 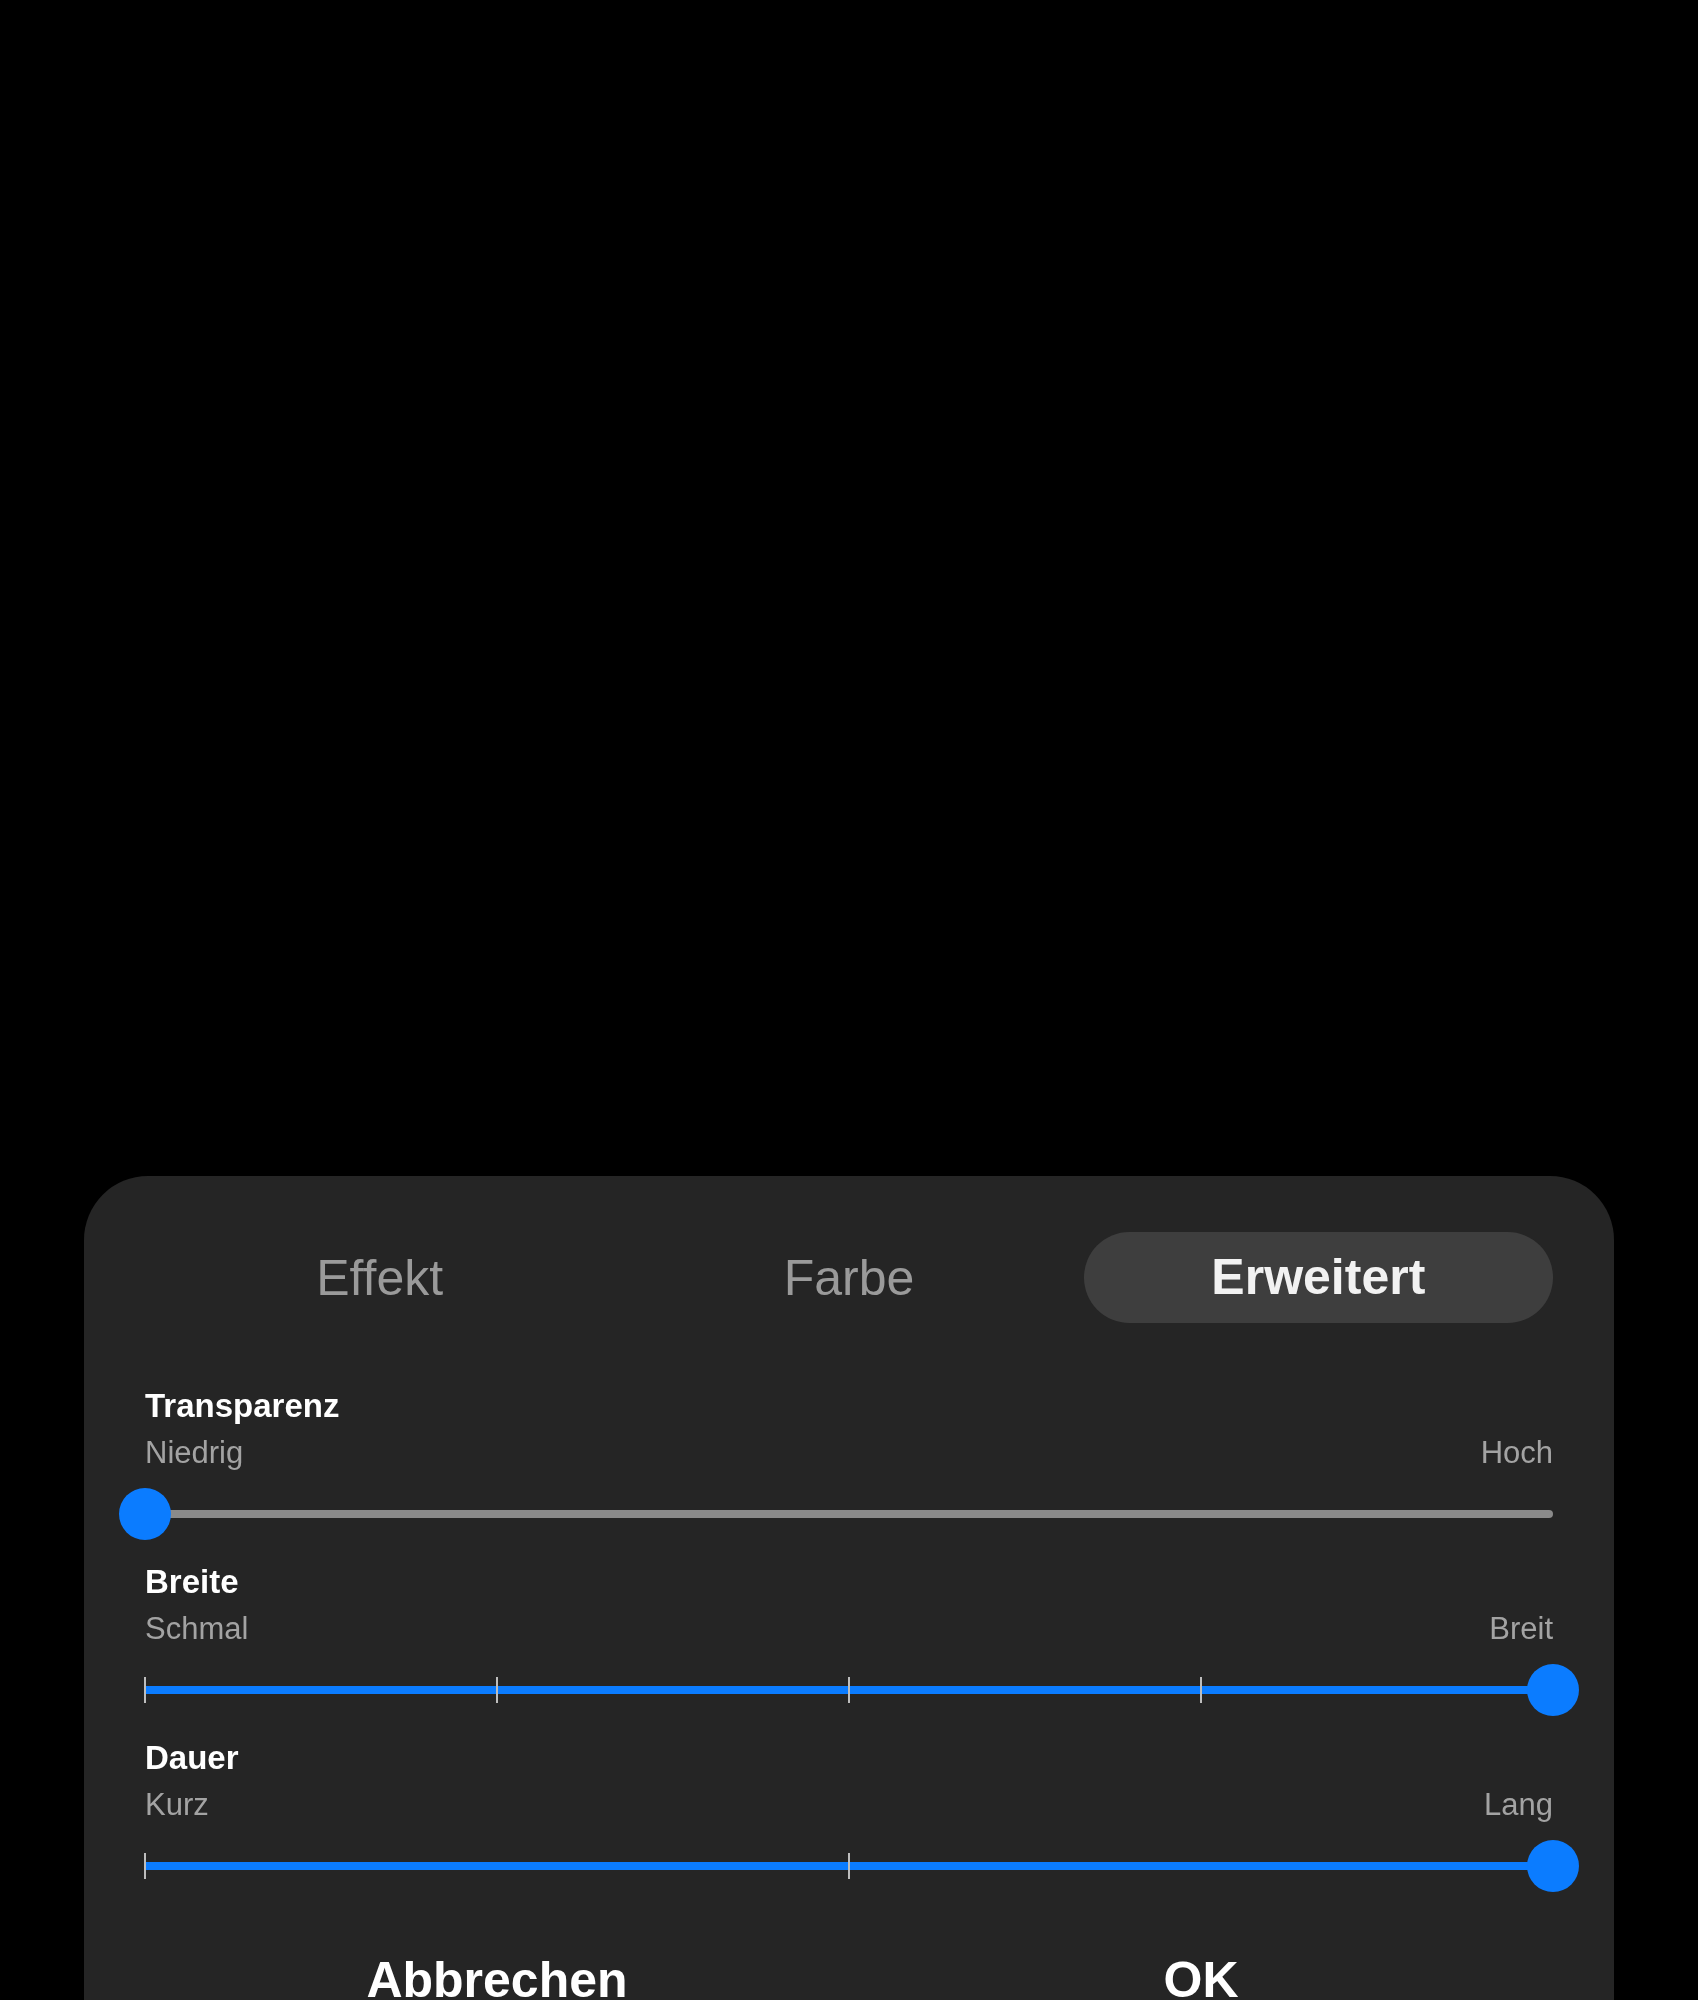 I want to click on slider-label: Dauer, so click(x=192, y=1758).